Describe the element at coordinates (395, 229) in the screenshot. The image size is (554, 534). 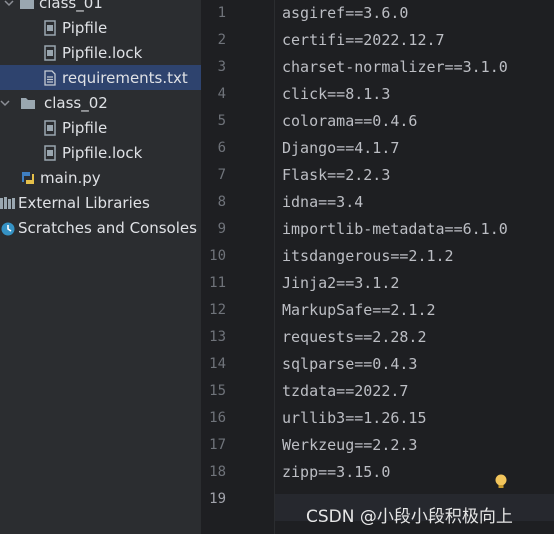
I see `code-line: importlib-metadata==6.1.0` at that location.